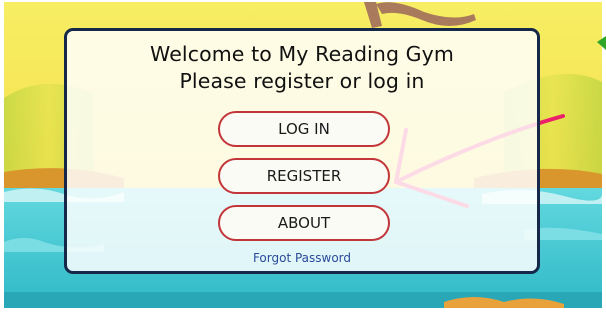  Describe the element at coordinates (304, 223) in the screenshot. I see `about-button: ABOUT` at that location.